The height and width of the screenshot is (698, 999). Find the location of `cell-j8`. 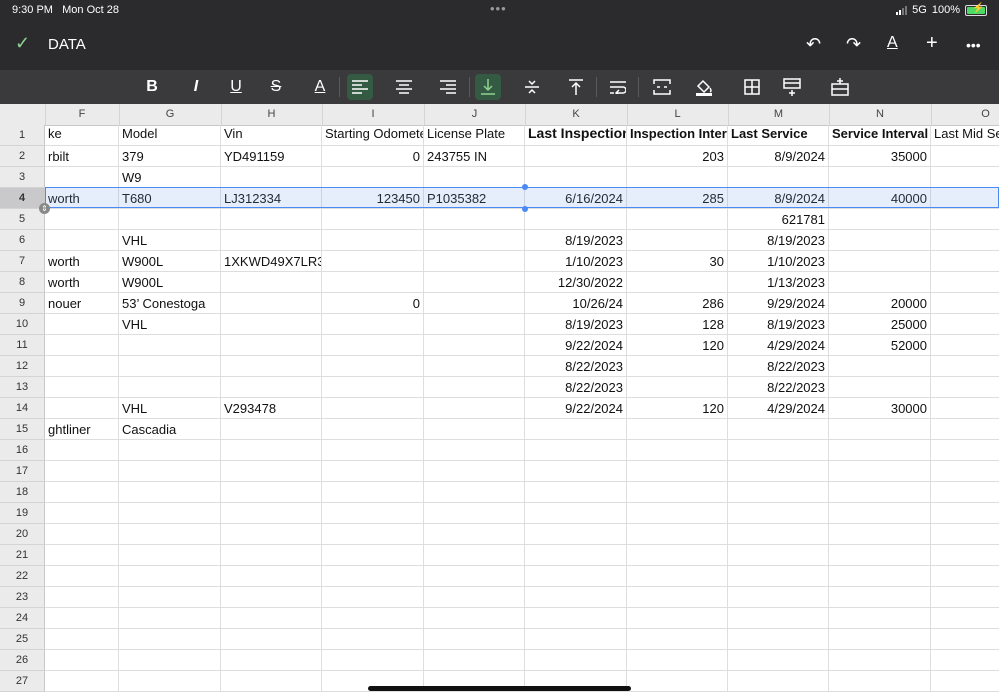

cell-j8 is located at coordinates (474, 282).